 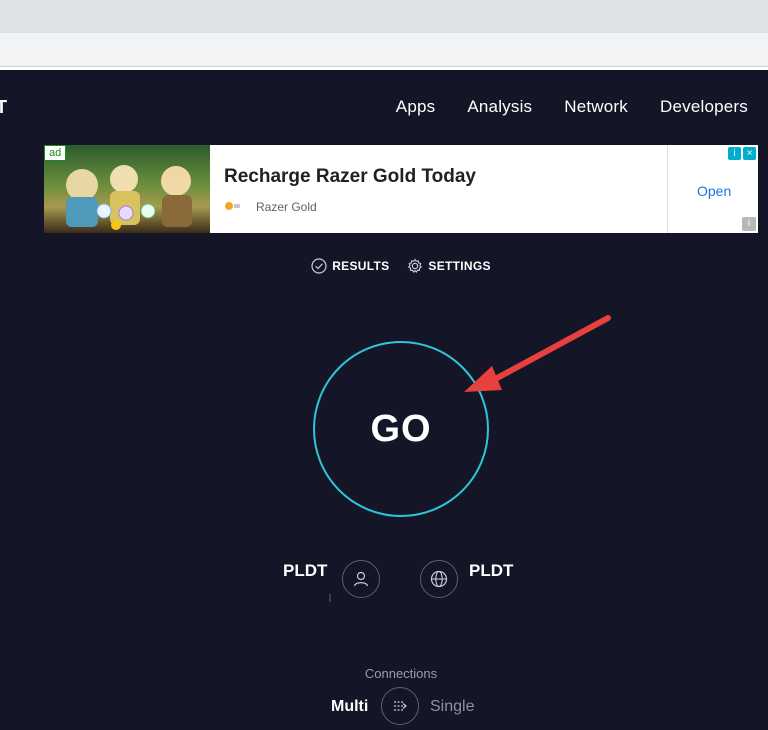 What do you see at coordinates (734, 153) in the screenshot?
I see `info-icon: i` at bounding box center [734, 153].